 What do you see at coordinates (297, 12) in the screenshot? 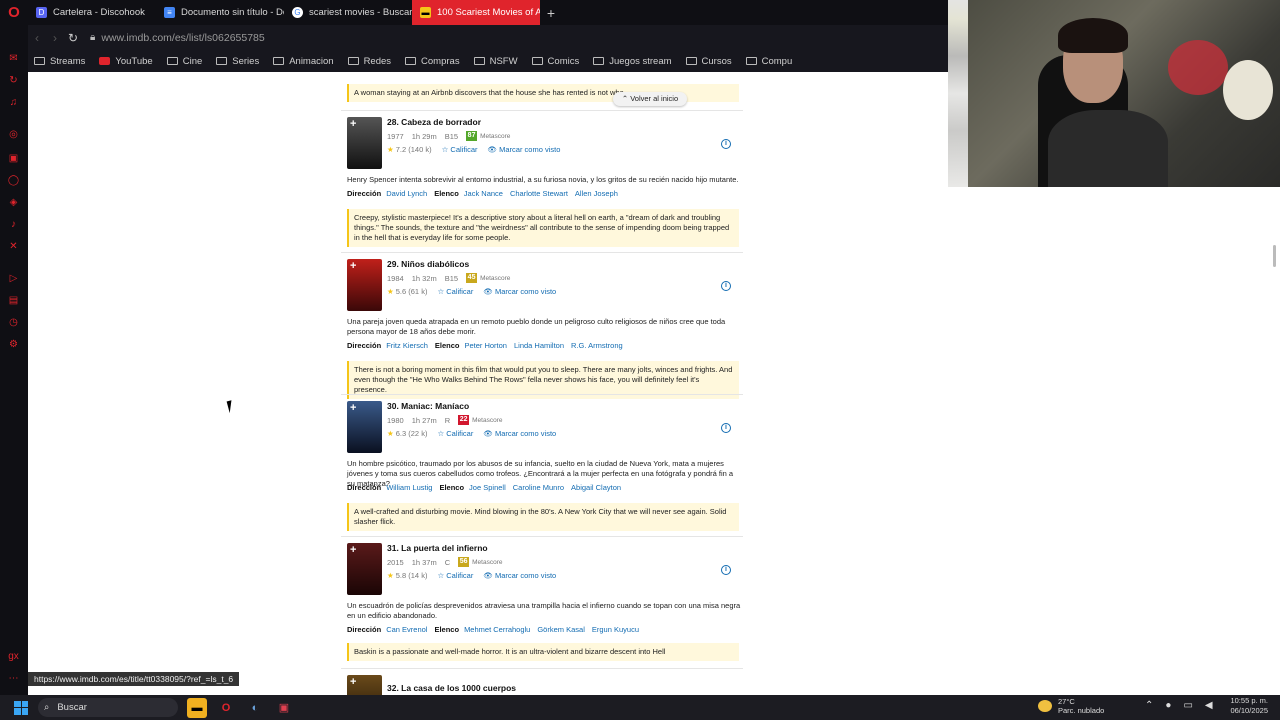
I see `google-icon: G` at bounding box center [297, 12].